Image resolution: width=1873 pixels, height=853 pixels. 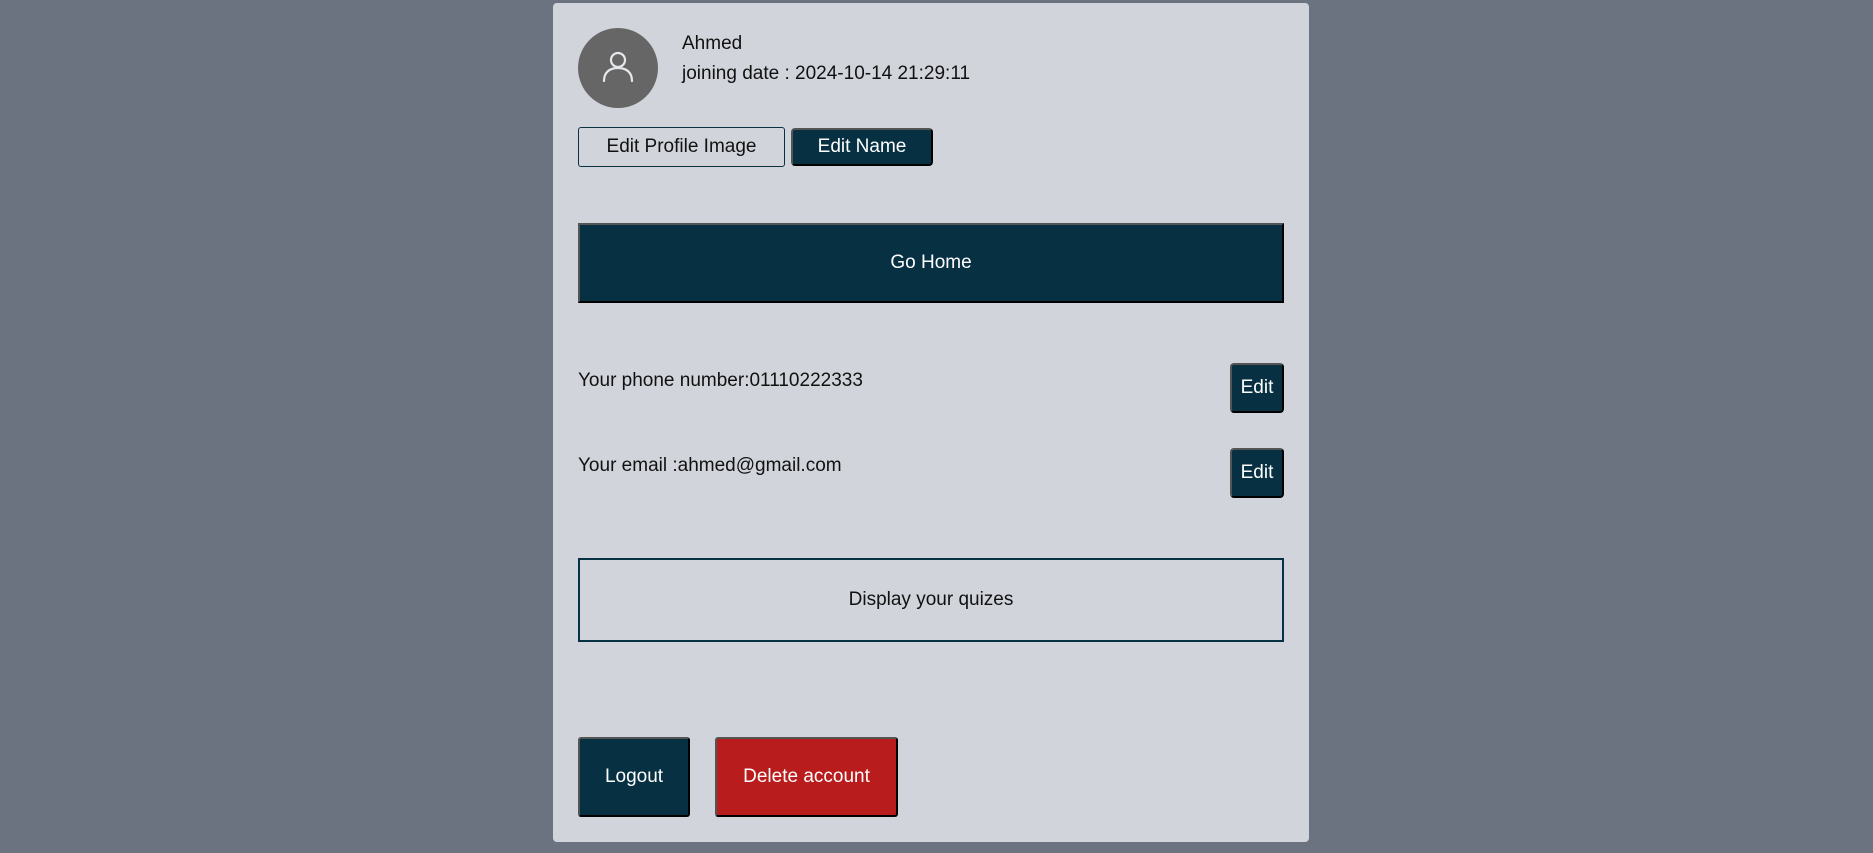 I want to click on phone-number-text: Your phone number:01110222333, so click(x=720, y=380).